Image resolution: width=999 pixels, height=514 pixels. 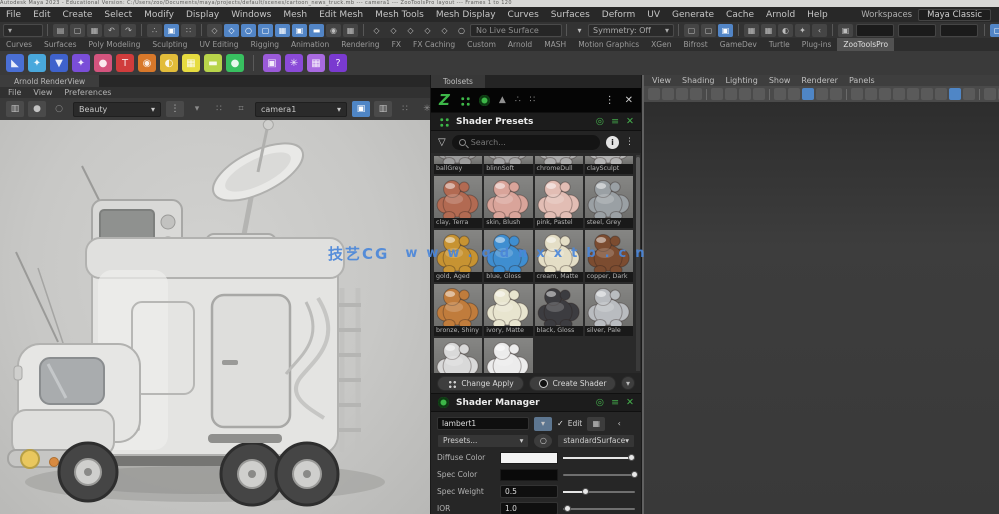 I want to click on viewport-menu-panels: Panels, so click(x=862, y=80).